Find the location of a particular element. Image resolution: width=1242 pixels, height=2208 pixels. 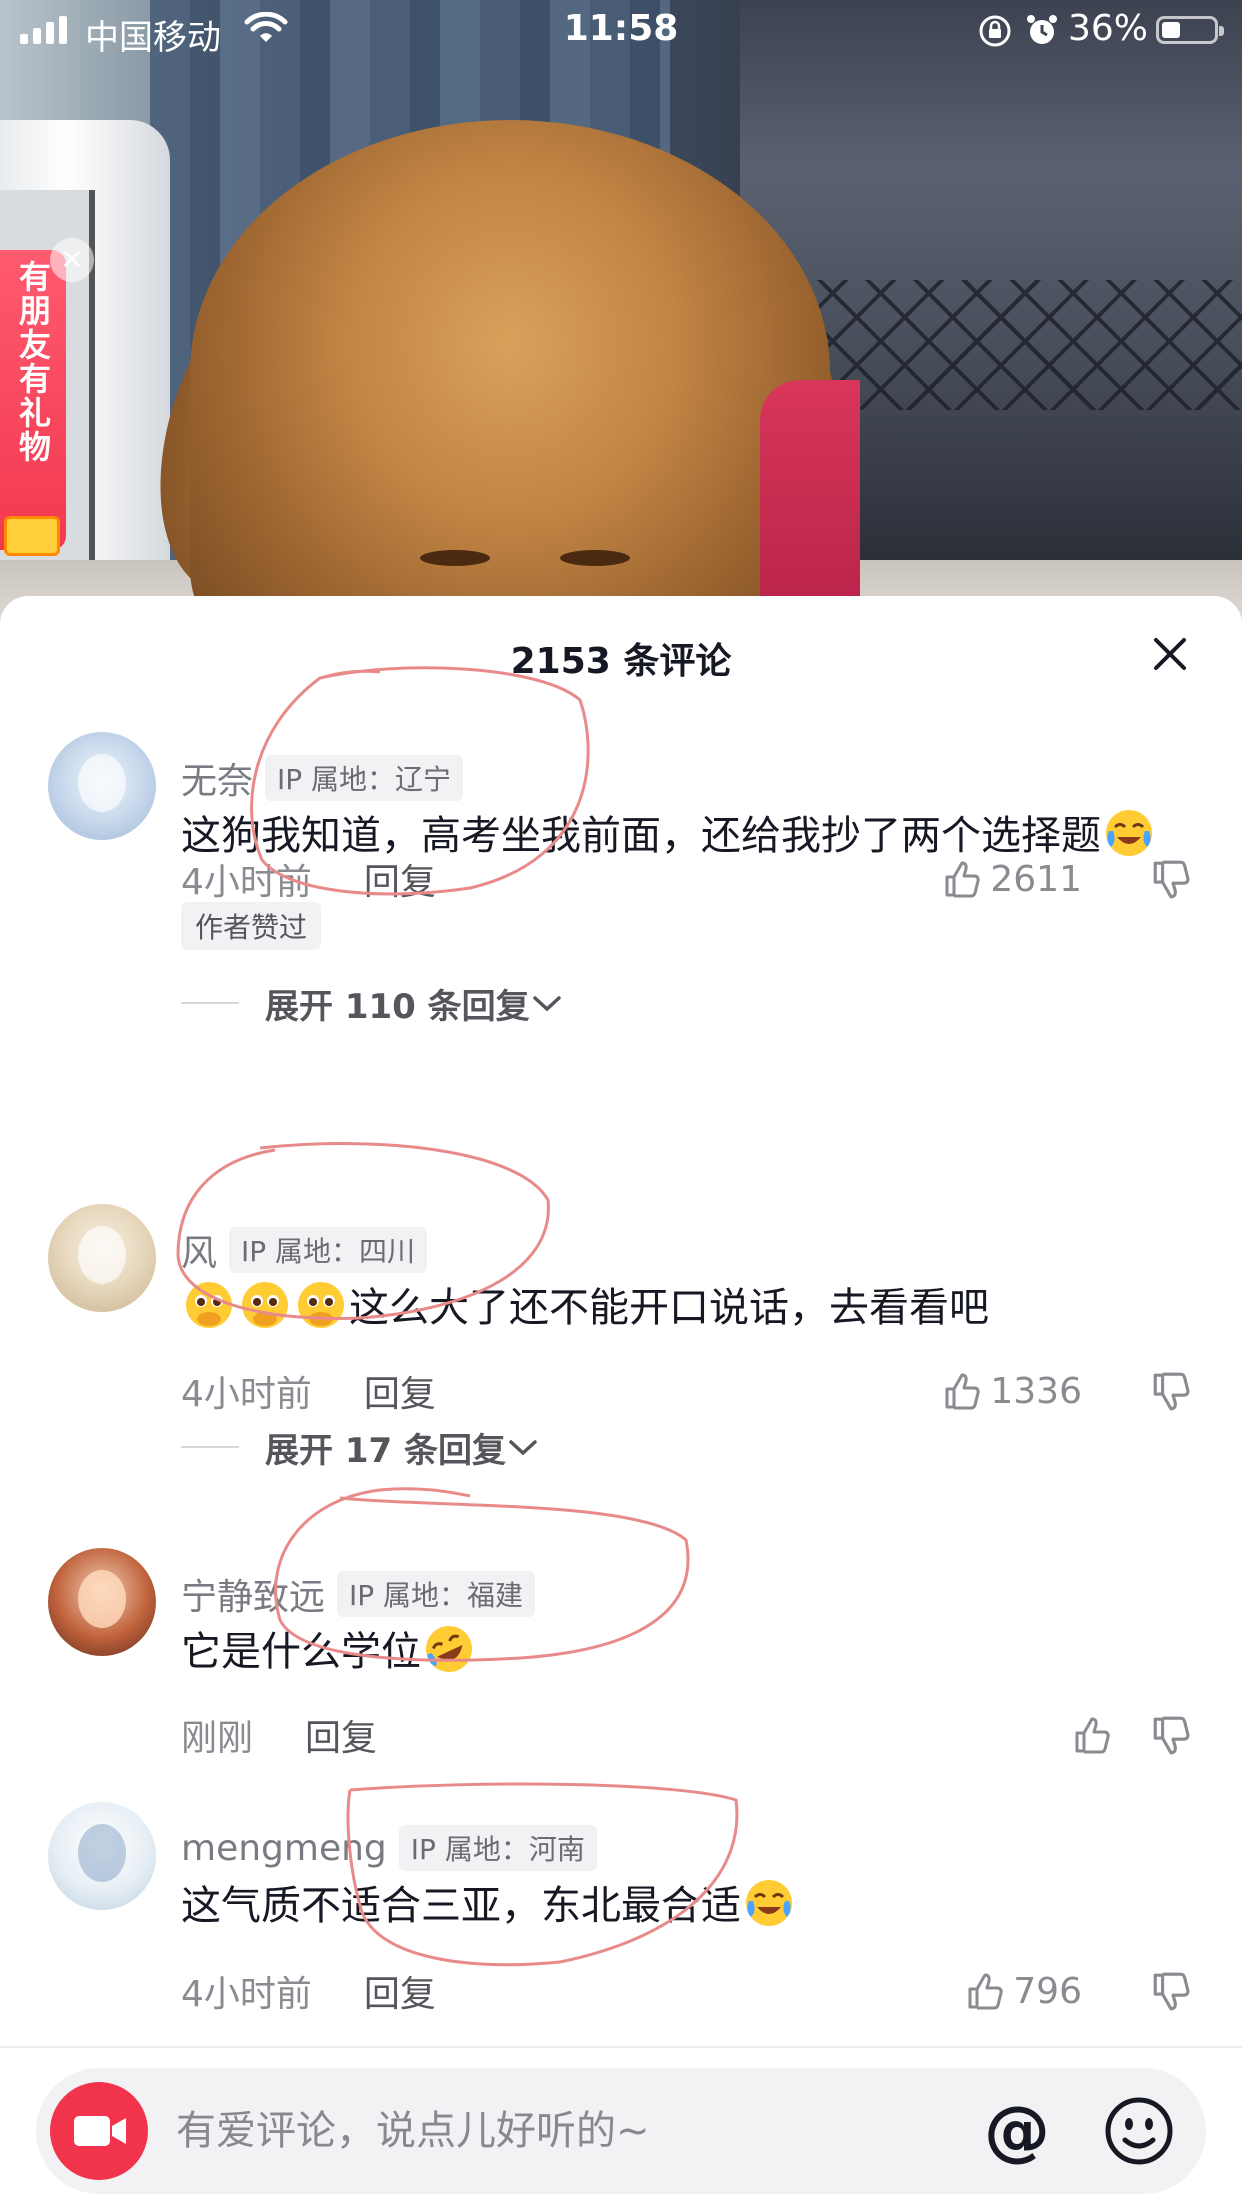

expand-replies-label: 展开 17 条回复 is located at coordinates (385, 1450).